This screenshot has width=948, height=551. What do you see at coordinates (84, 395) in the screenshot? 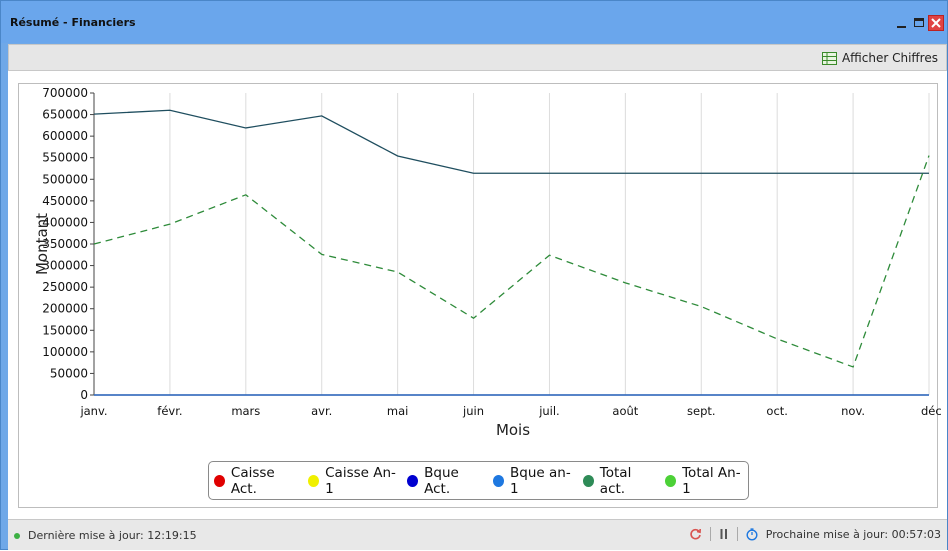
I see `y-tick-label: 0` at bounding box center [84, 395].